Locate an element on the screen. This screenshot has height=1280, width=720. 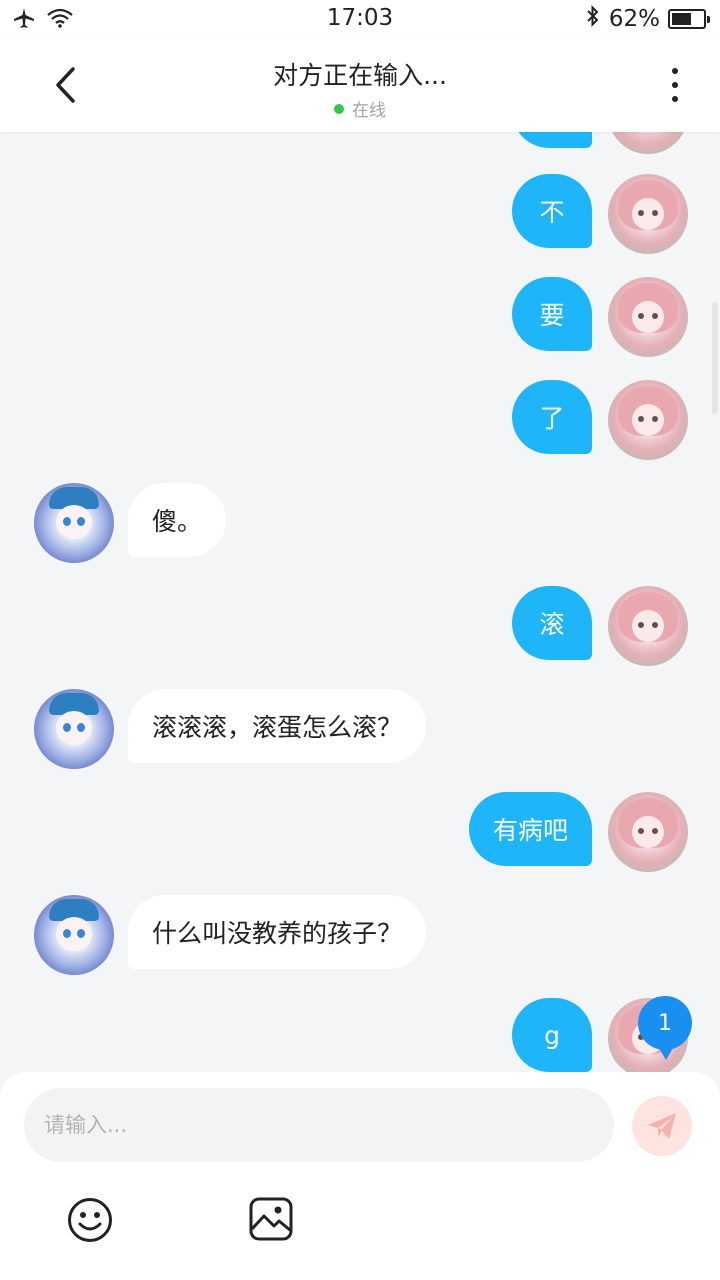
presence-label: 在线 is located at coordinates (369, 111).